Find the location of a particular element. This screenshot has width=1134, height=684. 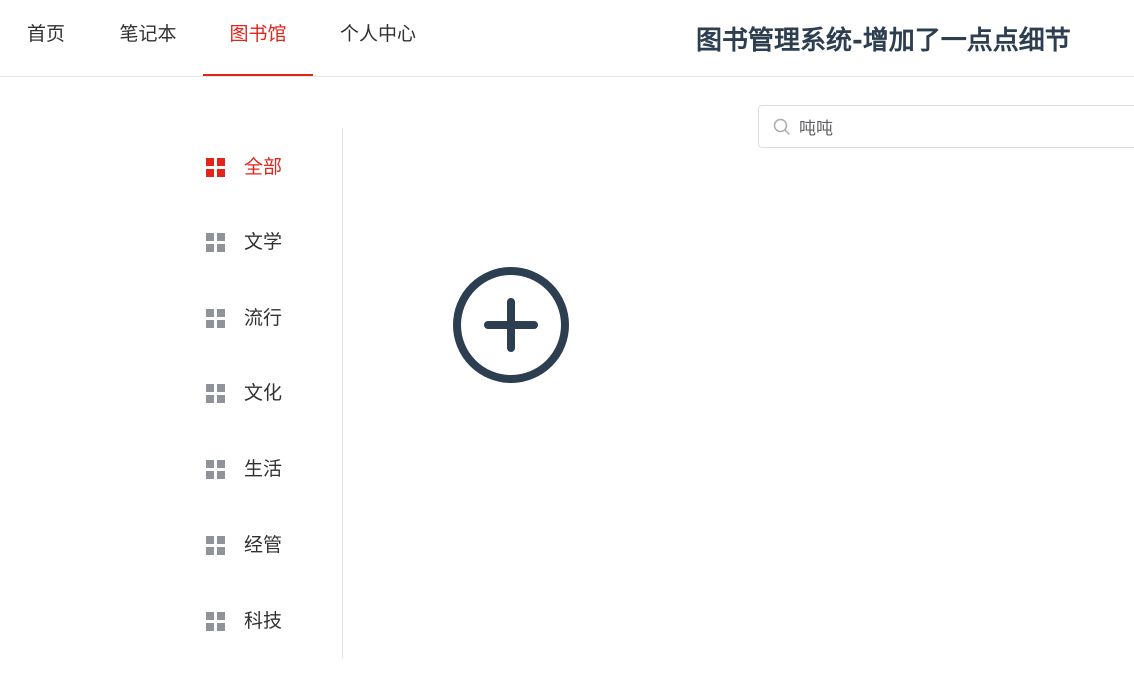

sidebar-item-business: 经管 is located at coordinates (265, 545).